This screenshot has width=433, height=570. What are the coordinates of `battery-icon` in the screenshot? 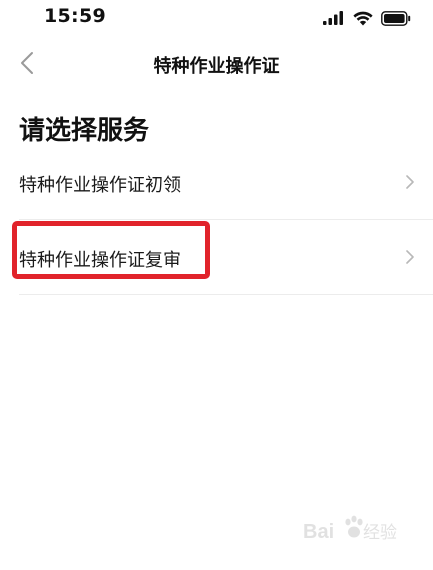 It's located at (396, 18).